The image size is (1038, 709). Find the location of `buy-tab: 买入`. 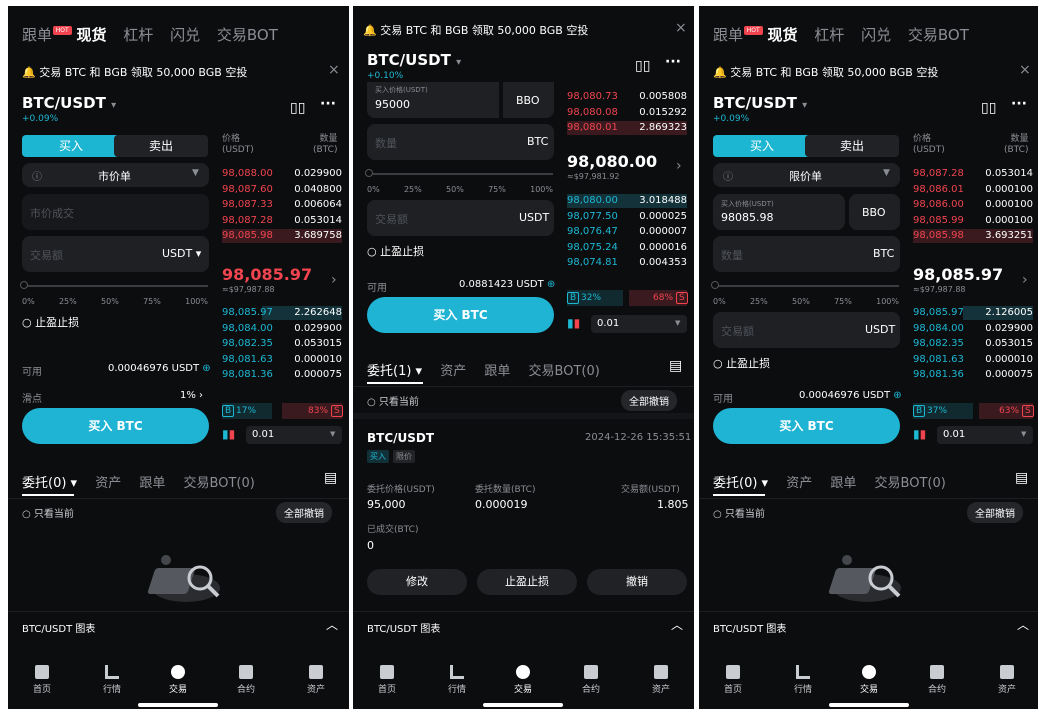

buy-tab: 买入 is located at coordinates (762, 146).